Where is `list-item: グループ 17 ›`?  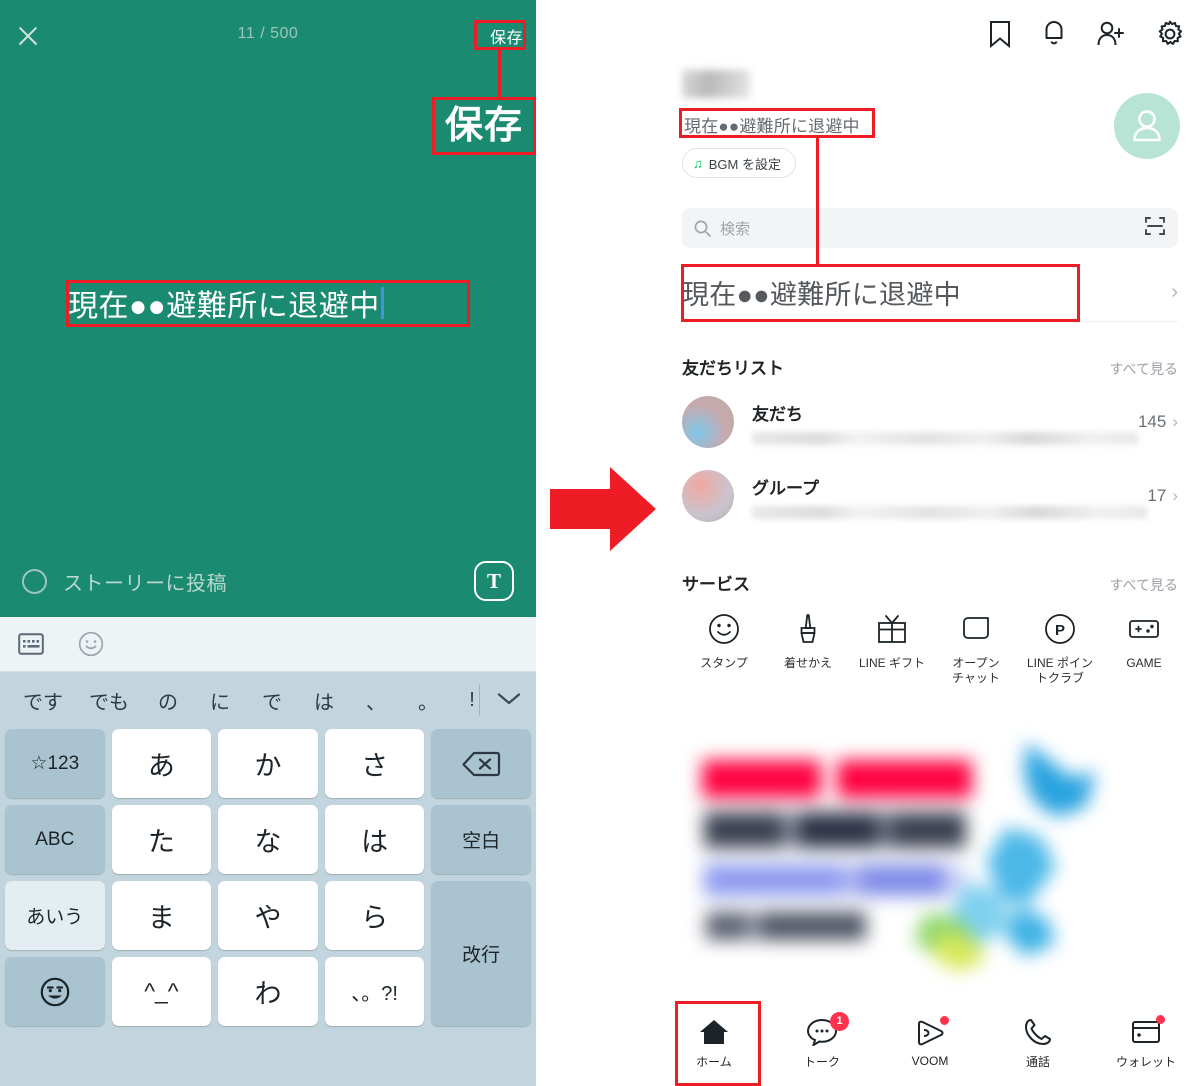
list-item: グループ 17 › is located at coordinates (930, 496).